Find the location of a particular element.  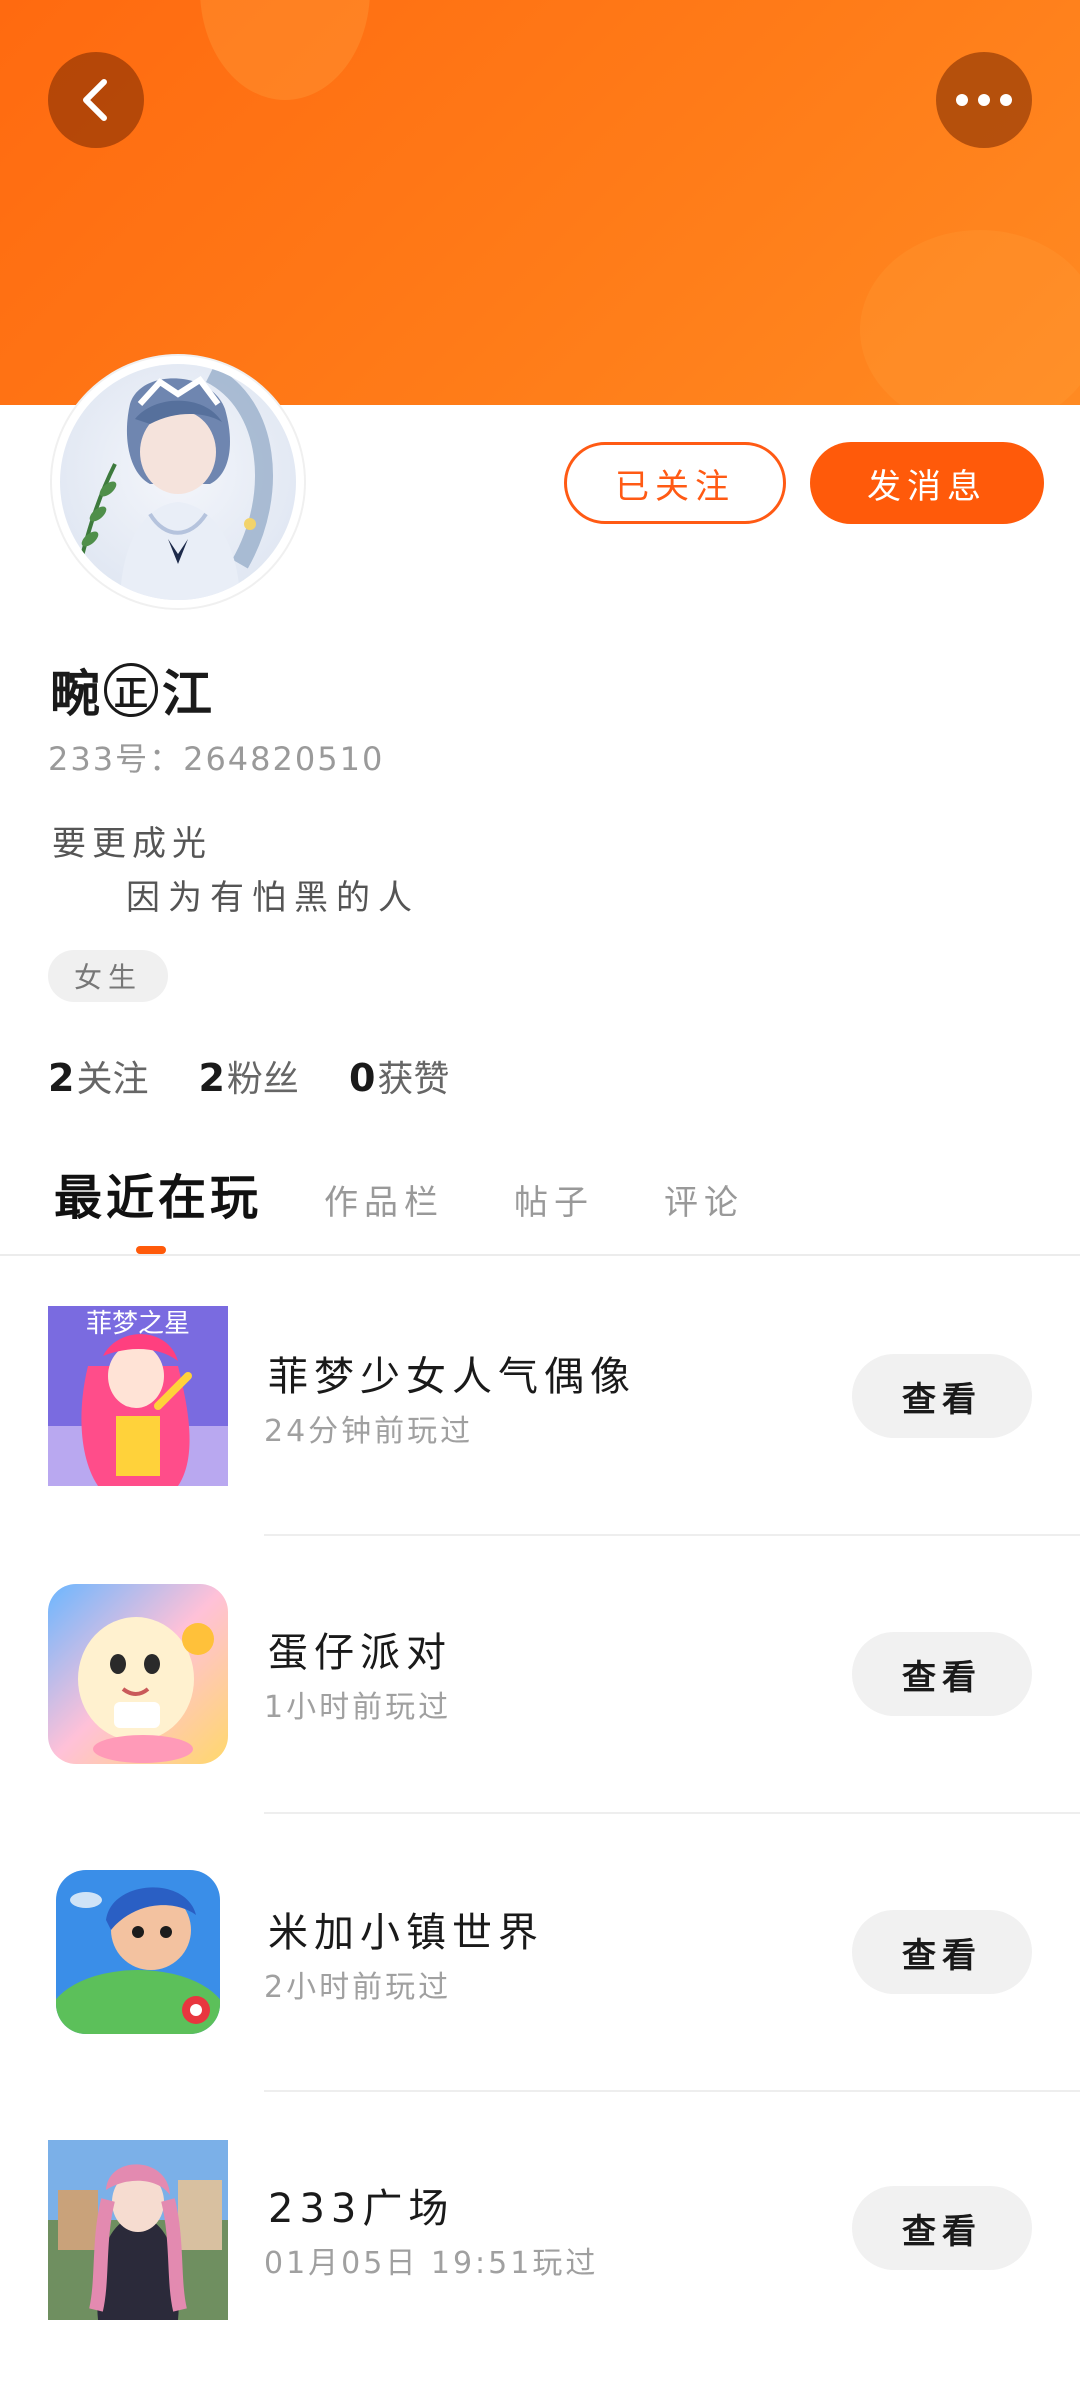

chevron-left-icon is located at coordinates (95, 100).